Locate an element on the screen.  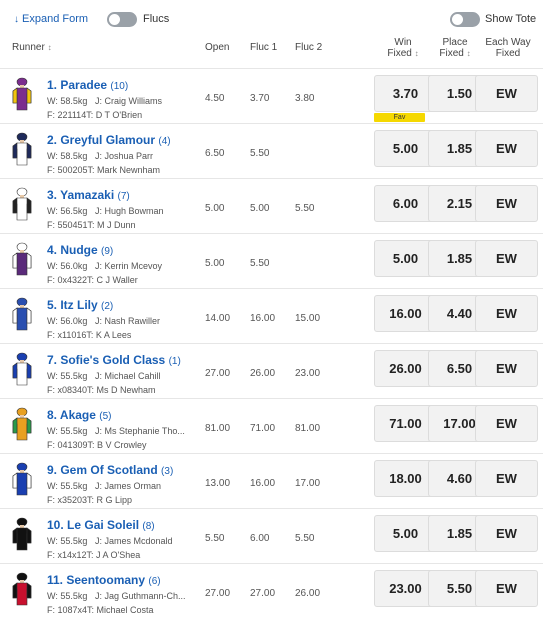
barrier-number: (6) is located at coordinates (154, 581).